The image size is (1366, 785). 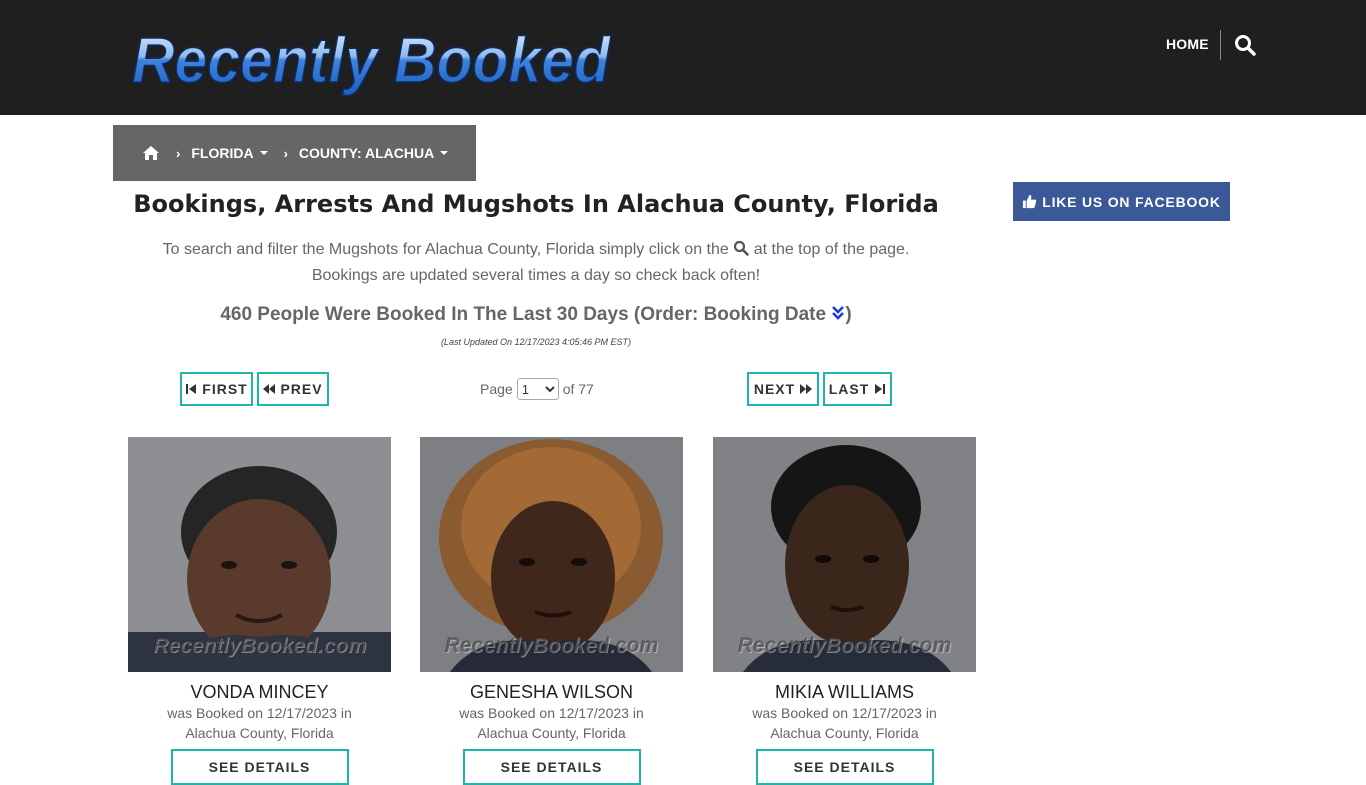 What do you see at coordinates (372, 60) in the screenshot?
I see `svg-text: Recently Booked` at bounding box center [372, 60].